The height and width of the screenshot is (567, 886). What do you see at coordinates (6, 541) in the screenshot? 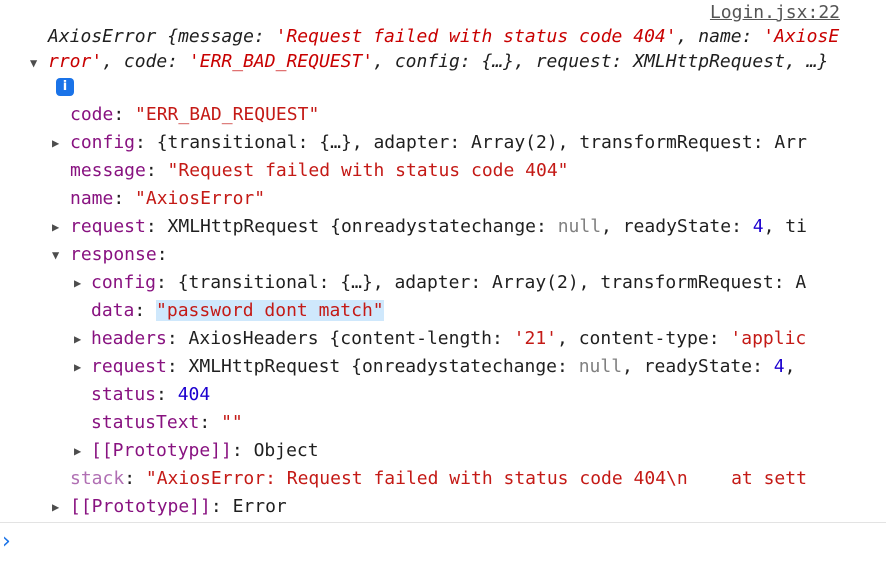
I see `prompt-chevron-icon: ›` at bounding box center [6, 541].